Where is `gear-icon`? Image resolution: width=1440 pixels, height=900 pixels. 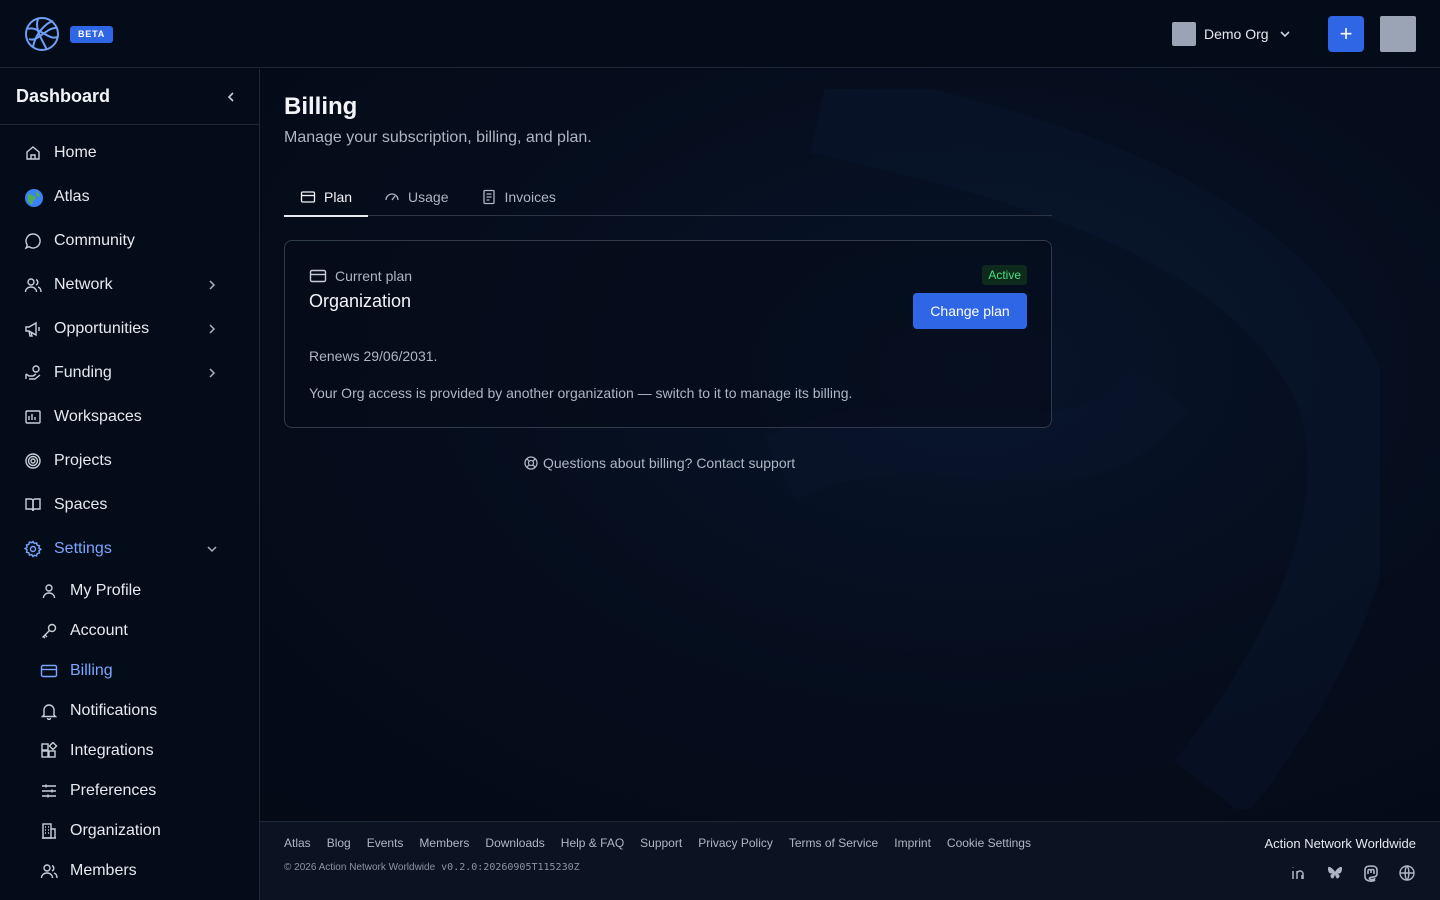
gear-icon is located at coordinates (33, 549).